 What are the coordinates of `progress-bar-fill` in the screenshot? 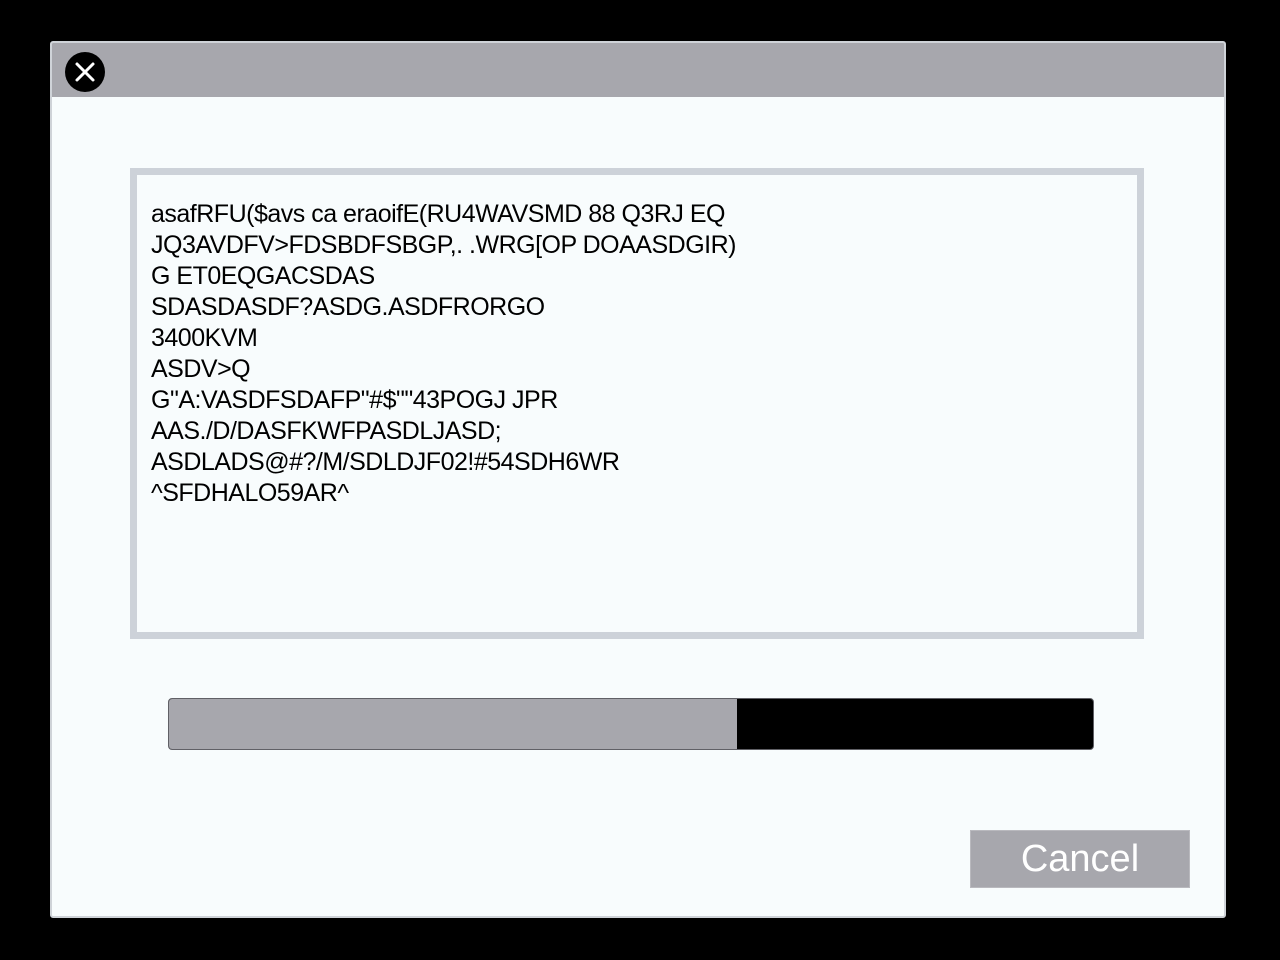 It's located at (453, 724).